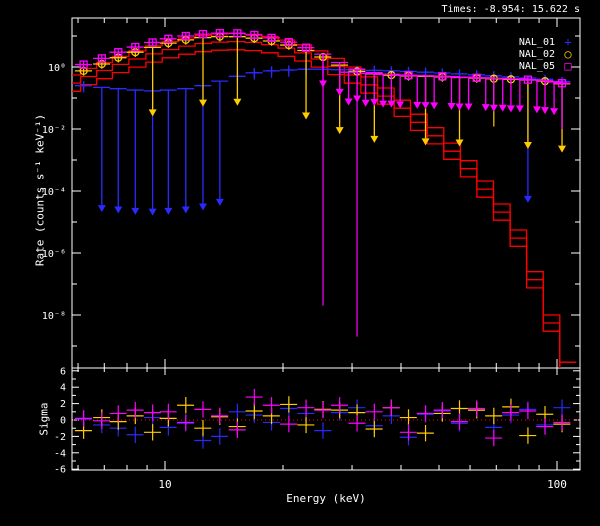 The height and width of the screenshot is (526, 600). What do you see at coordinates (63, 421) in the screenshot?
I see `sigma-tick-label: 0` at bounding box center [63, 421].